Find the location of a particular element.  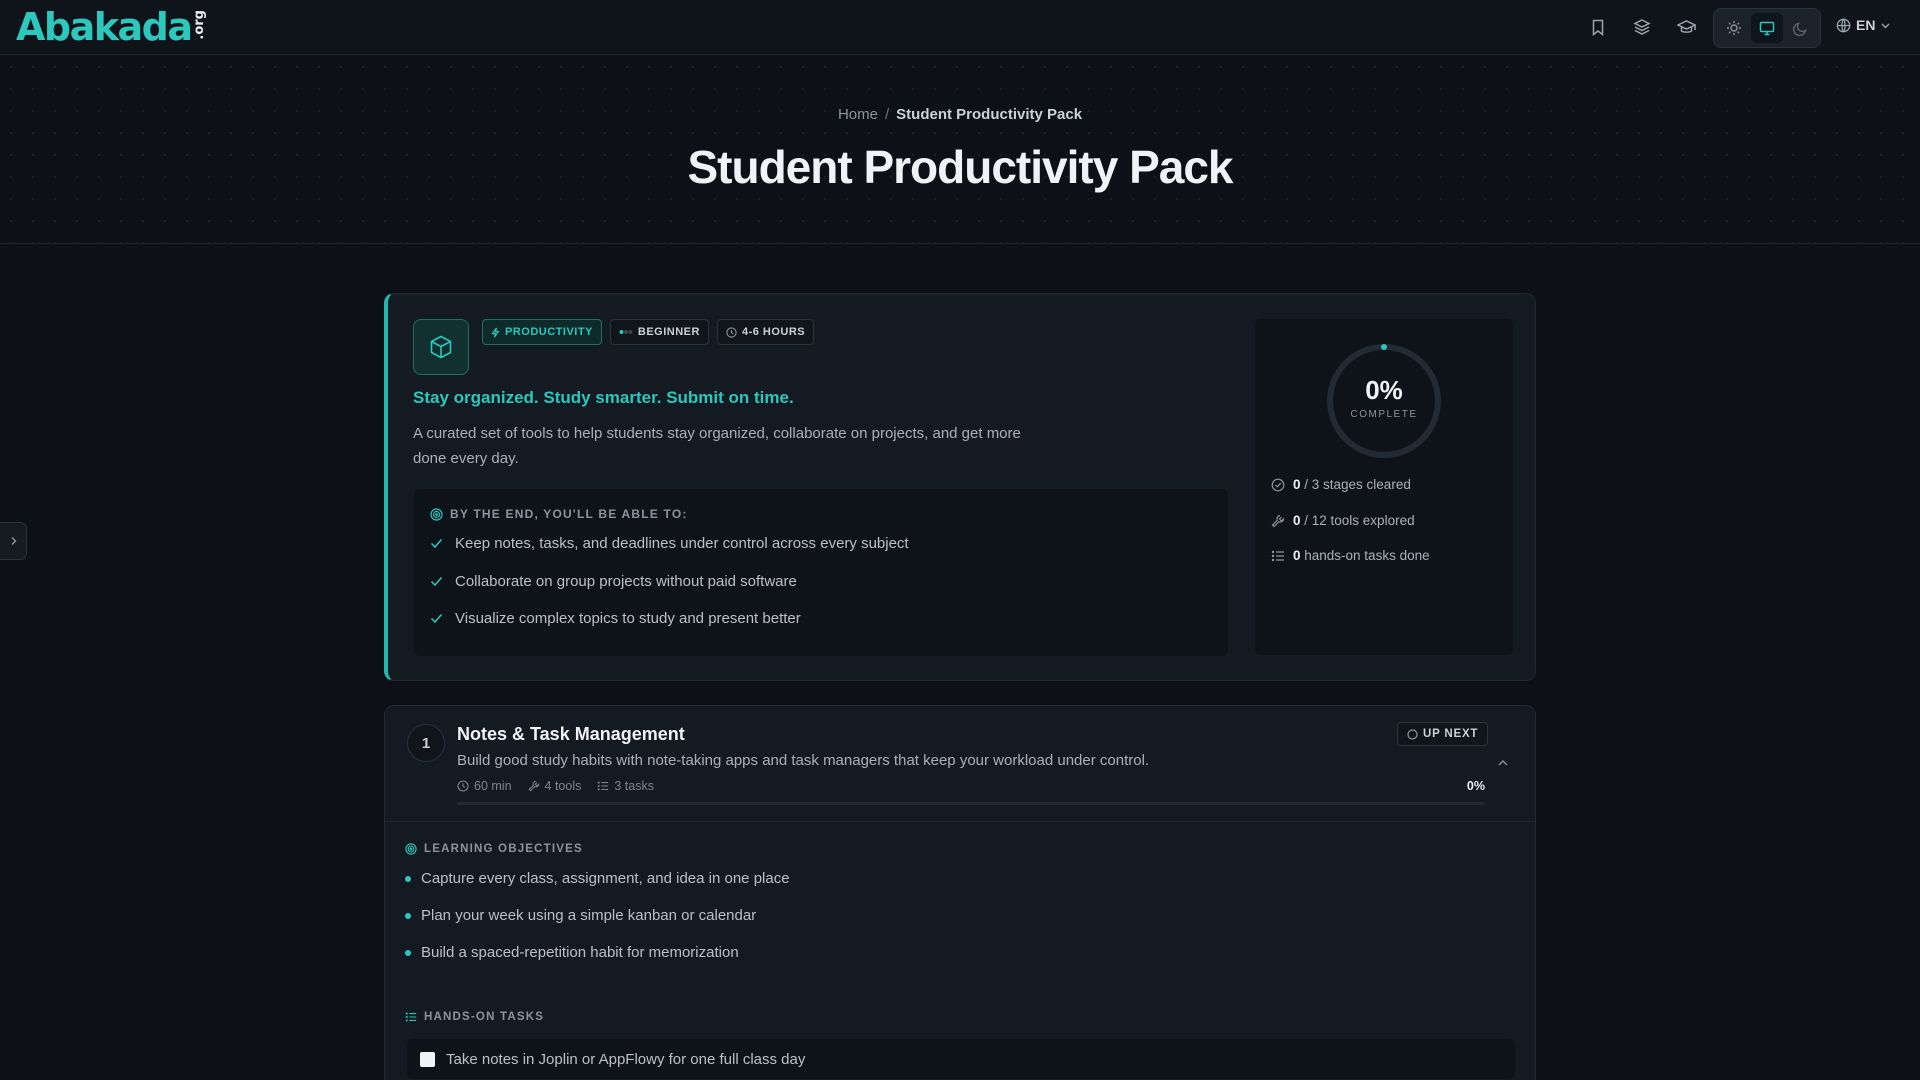

stage-tools: 4 tools is located at coordinates (555, 786).